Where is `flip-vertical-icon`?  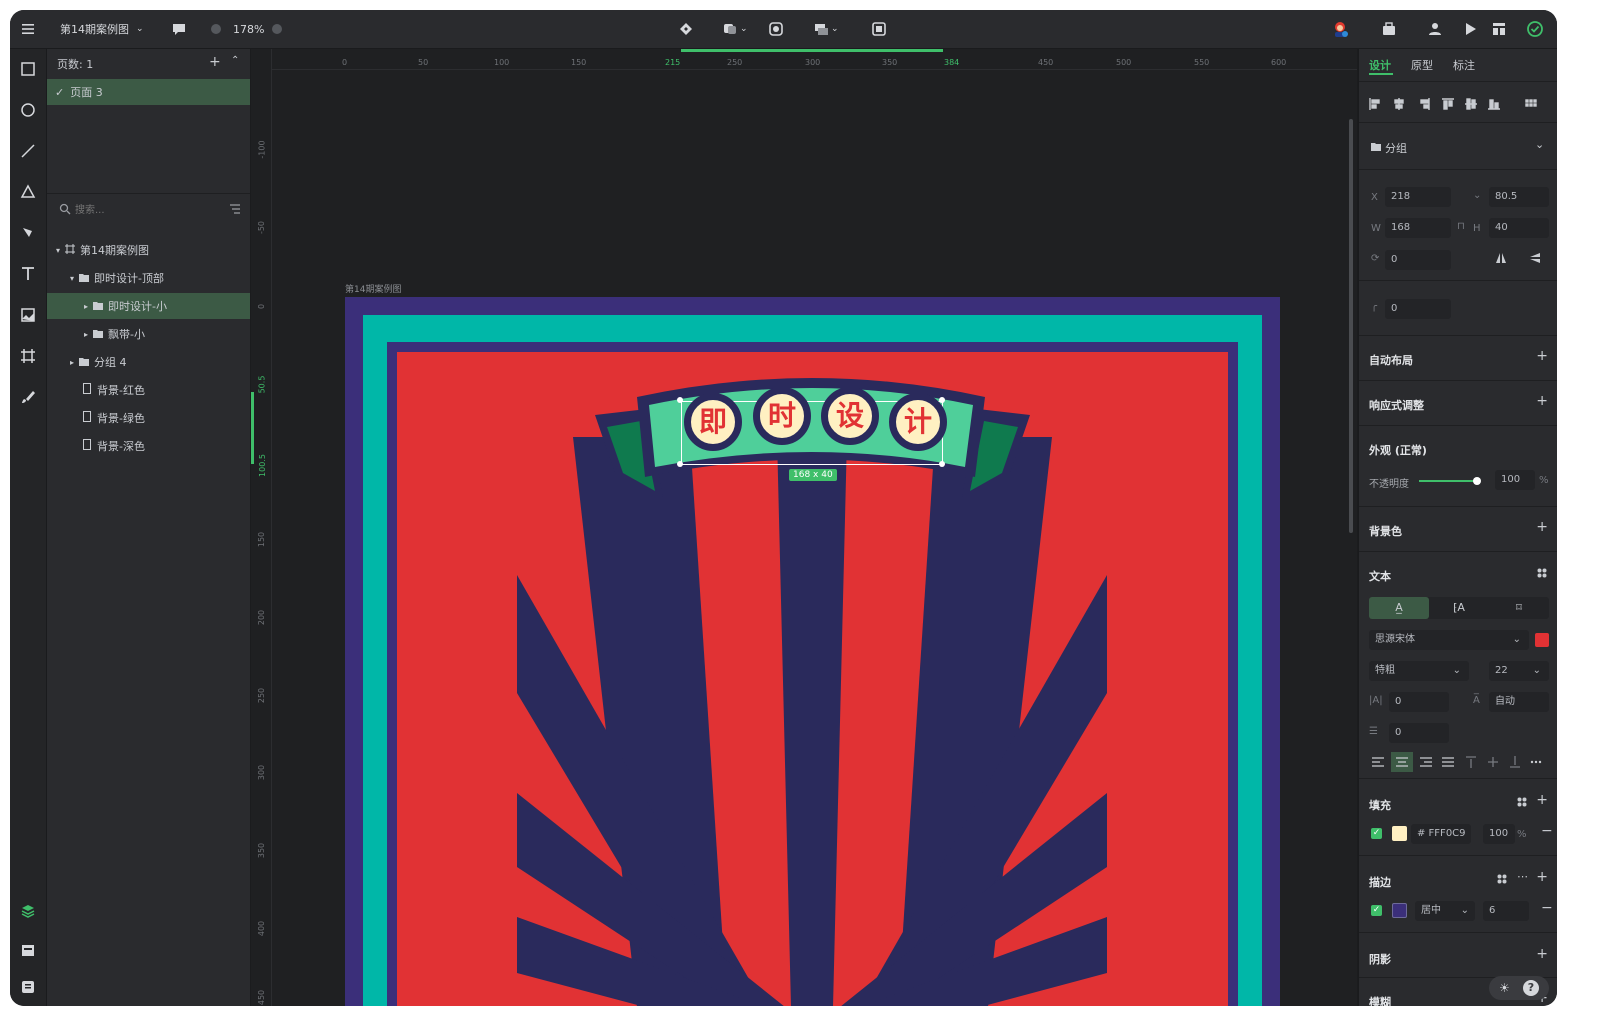 flip-vertical-icon is located at coordinates (1535, 259).